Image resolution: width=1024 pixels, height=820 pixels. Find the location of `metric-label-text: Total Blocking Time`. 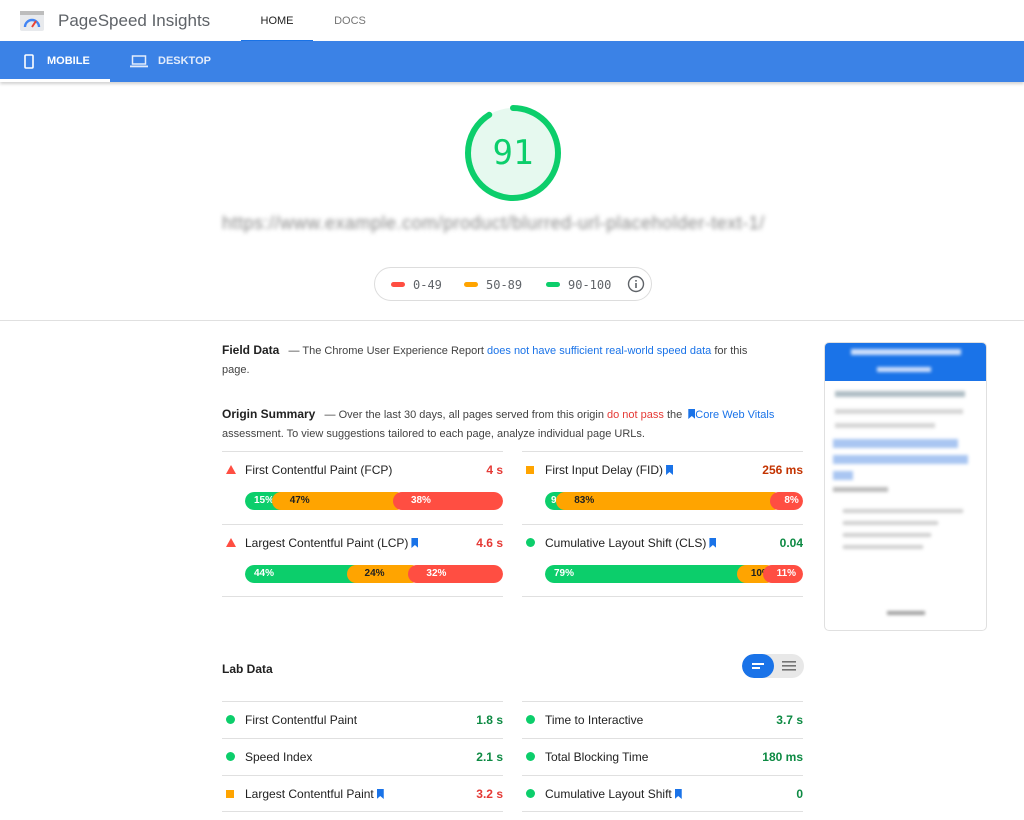

metric-label-text: Total Blocking Time is located at coordinates (597, 757).